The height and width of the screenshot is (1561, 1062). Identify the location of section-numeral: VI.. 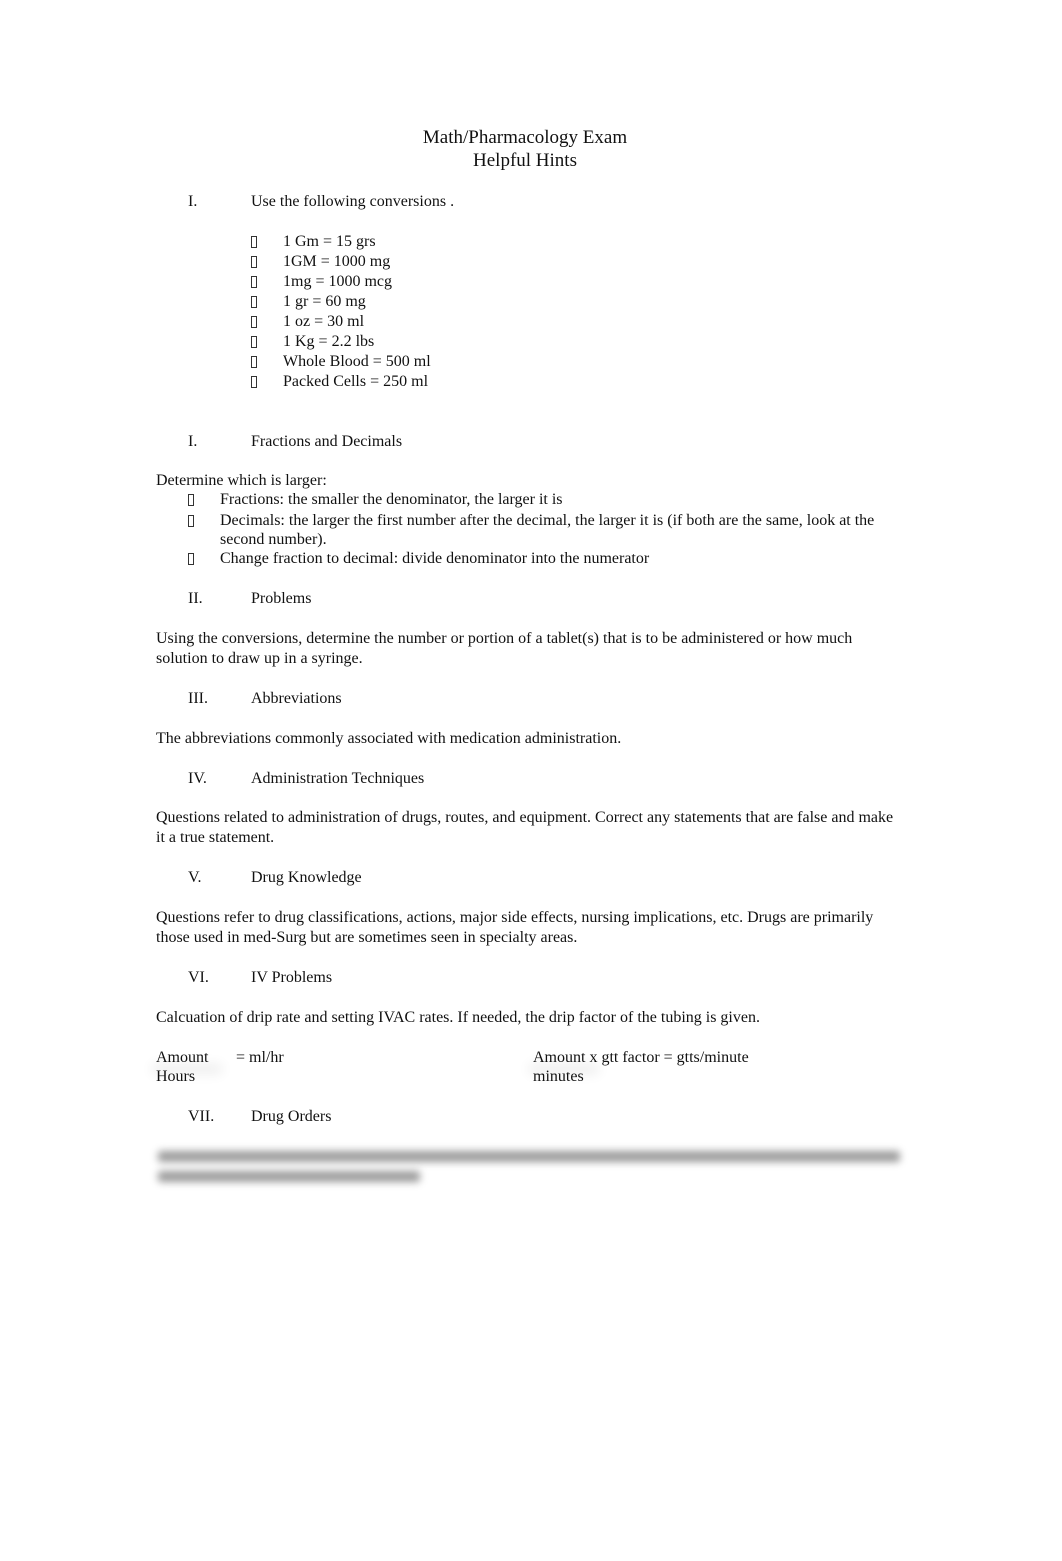
(198, 977).